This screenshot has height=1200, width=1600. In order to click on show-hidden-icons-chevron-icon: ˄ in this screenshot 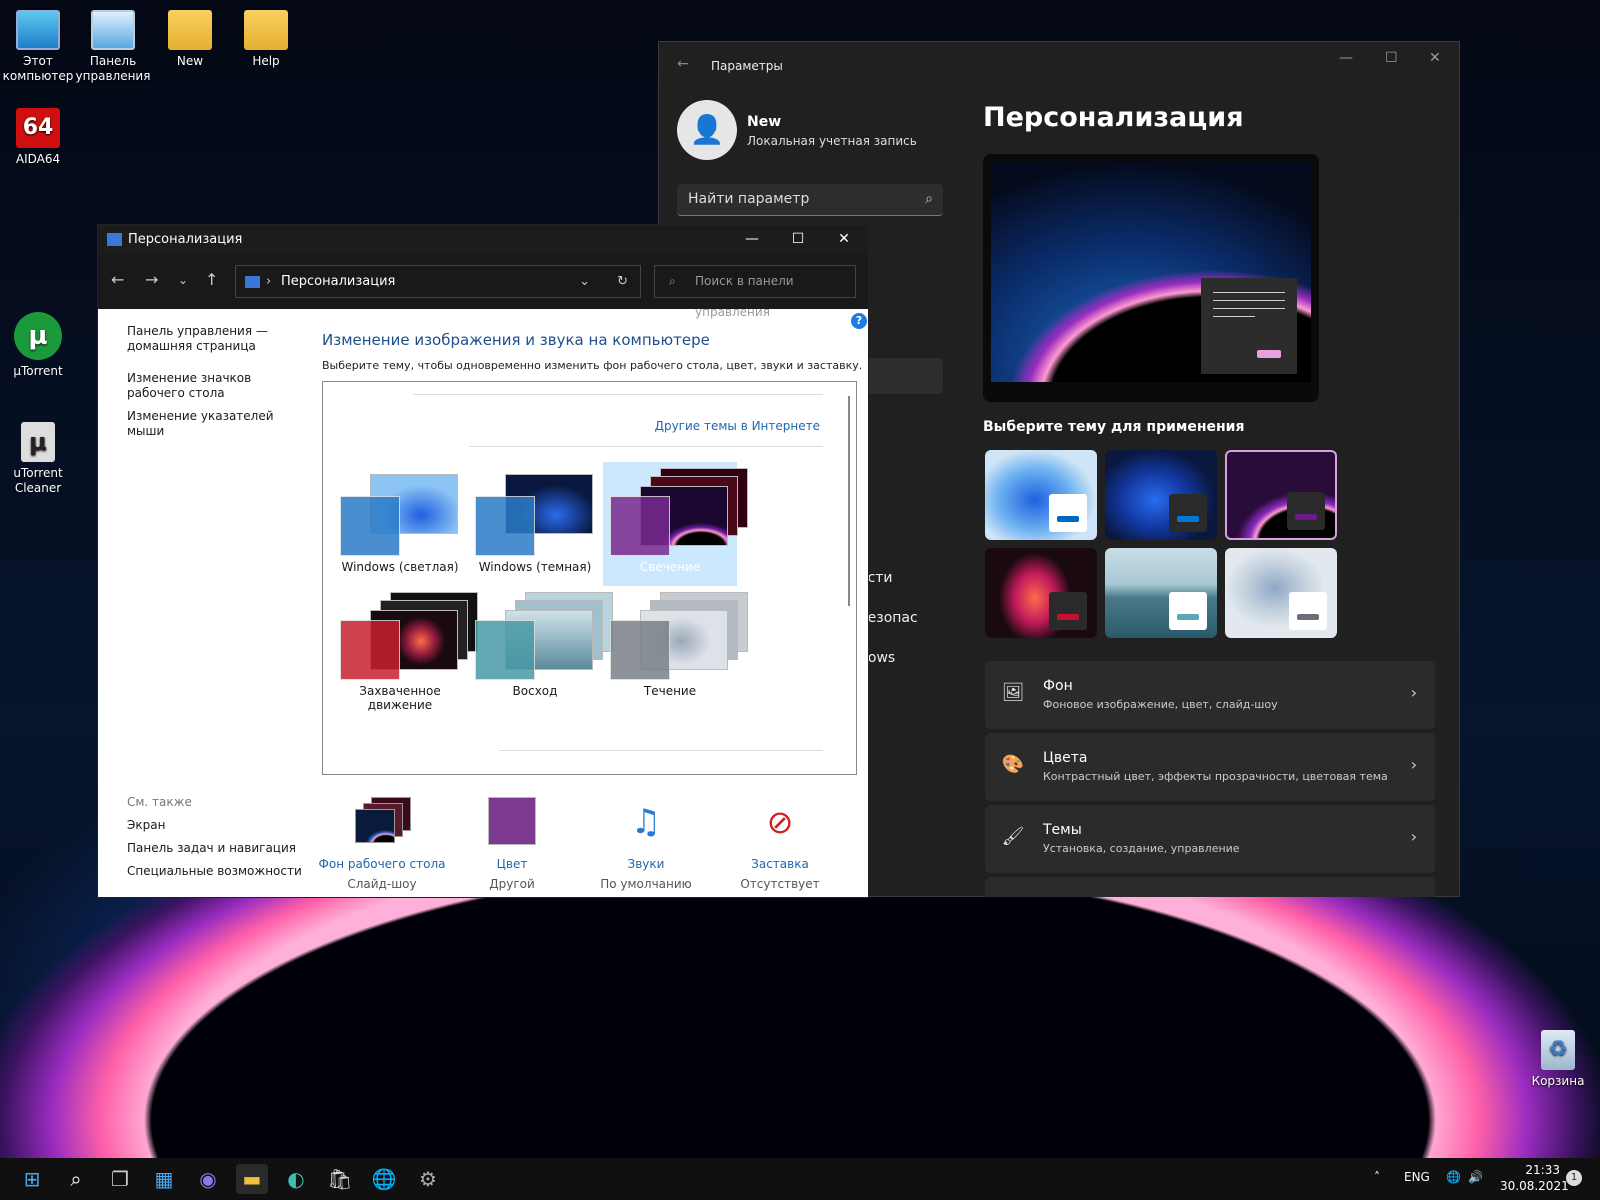, I will do `click(1377, 1177)`.